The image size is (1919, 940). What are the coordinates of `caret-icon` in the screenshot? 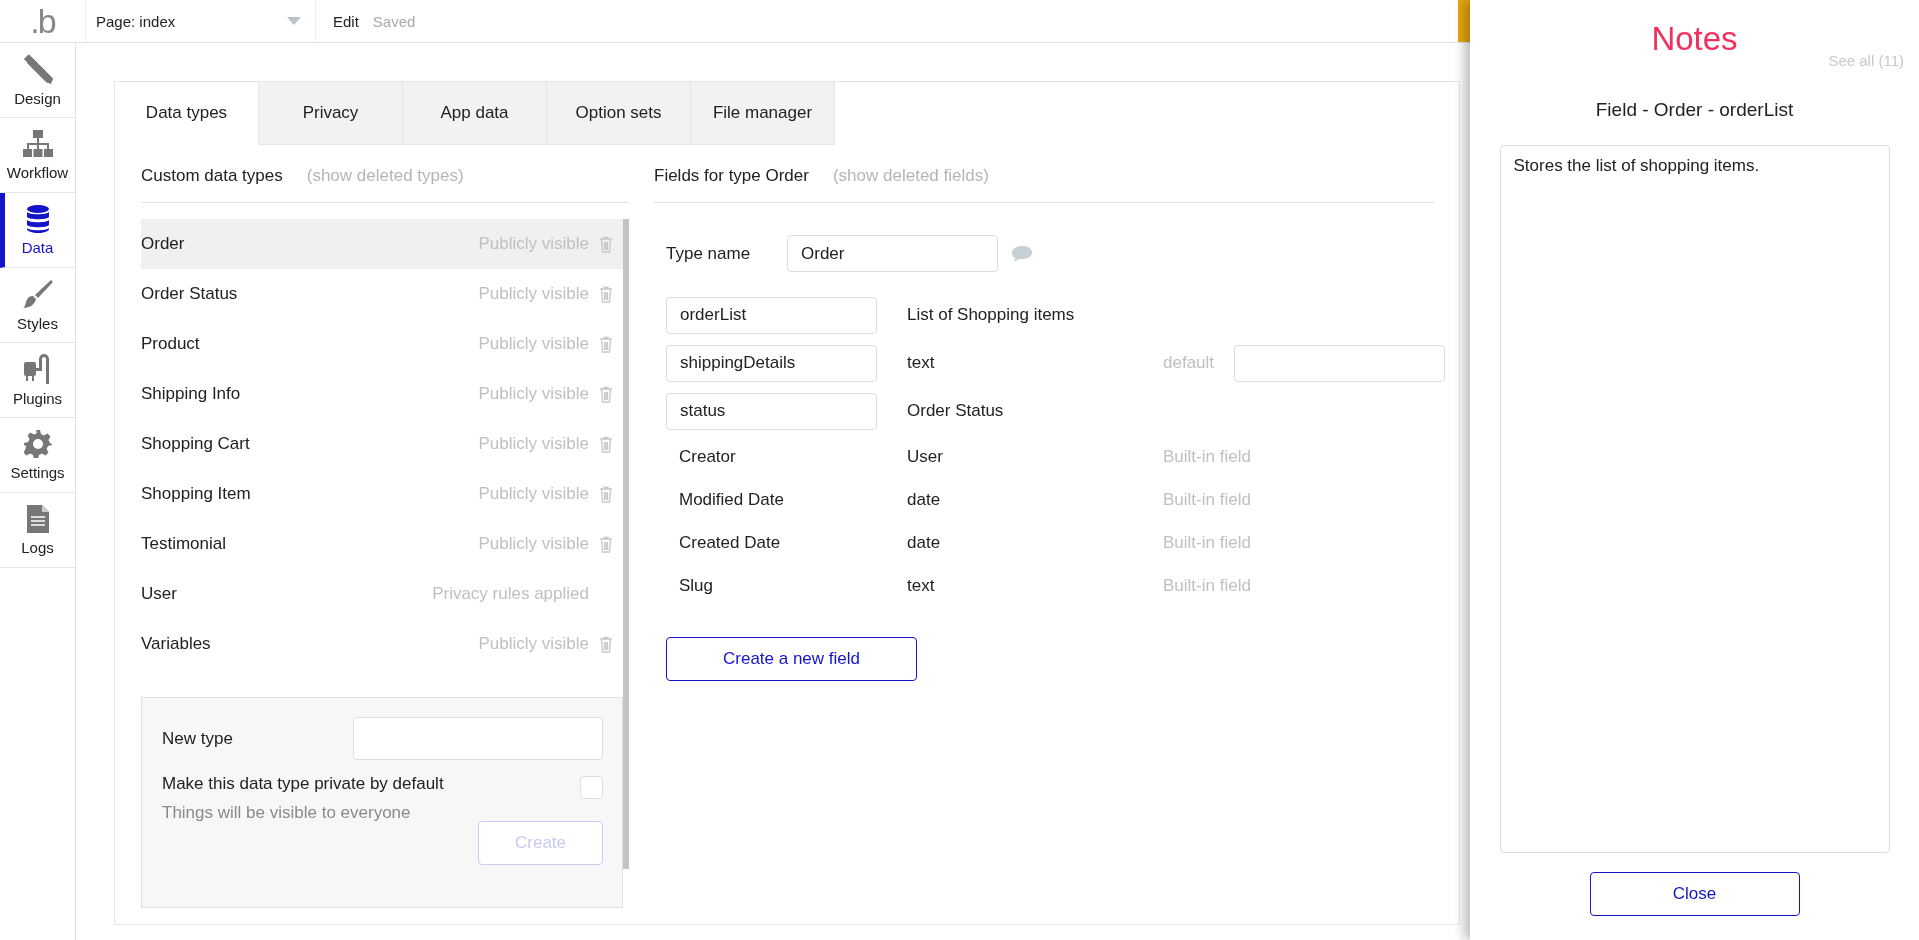 It's located at (294, 21).